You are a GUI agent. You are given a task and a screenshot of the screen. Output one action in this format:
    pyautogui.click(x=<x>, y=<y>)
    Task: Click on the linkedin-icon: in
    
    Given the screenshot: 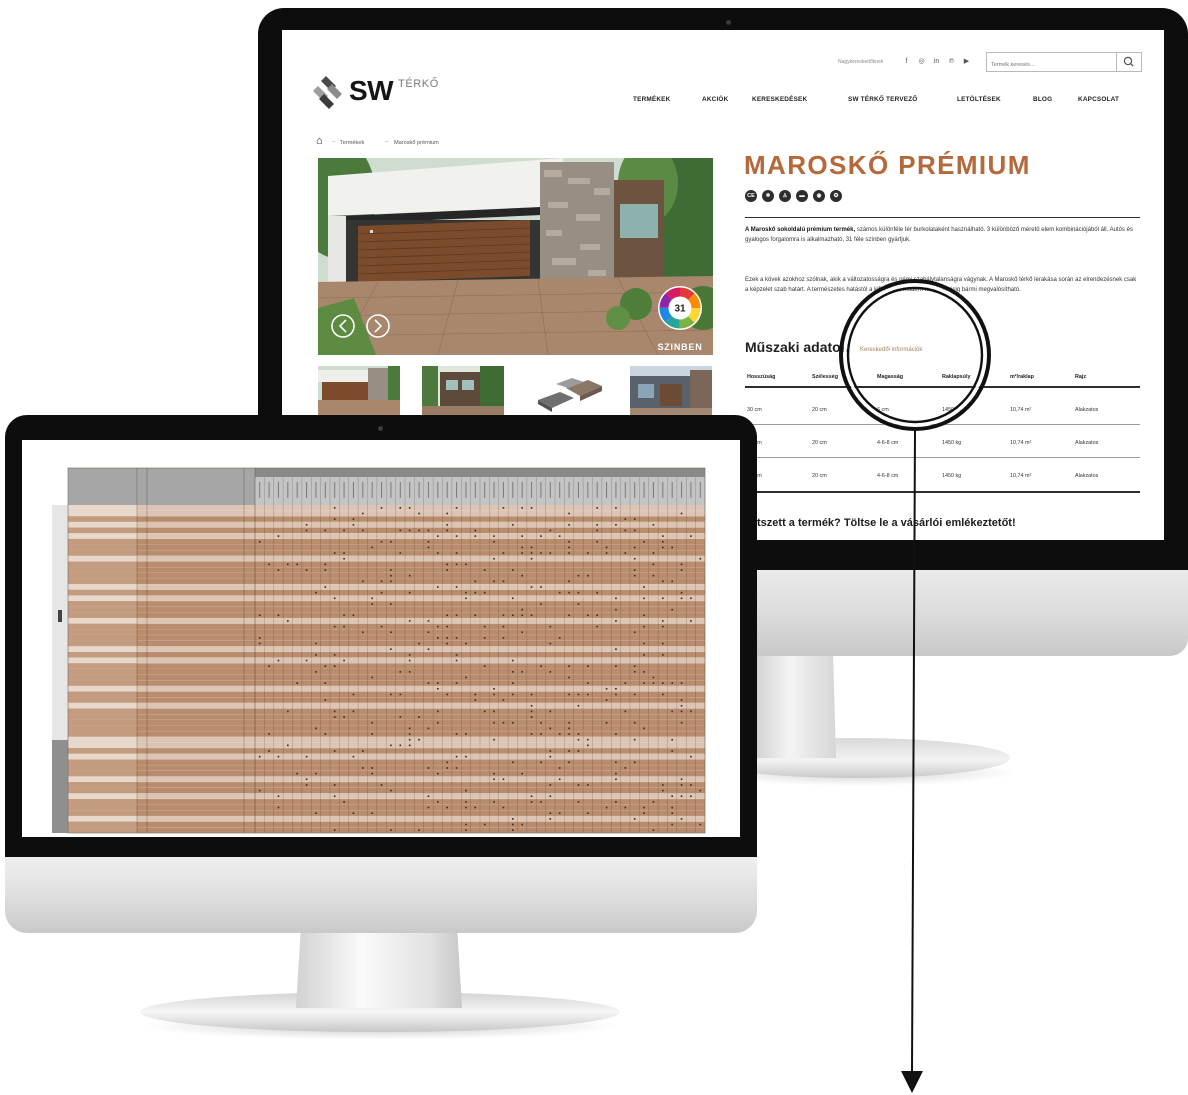 What is the action you would take?
    pyautogui.click(x=936, y=61)
    